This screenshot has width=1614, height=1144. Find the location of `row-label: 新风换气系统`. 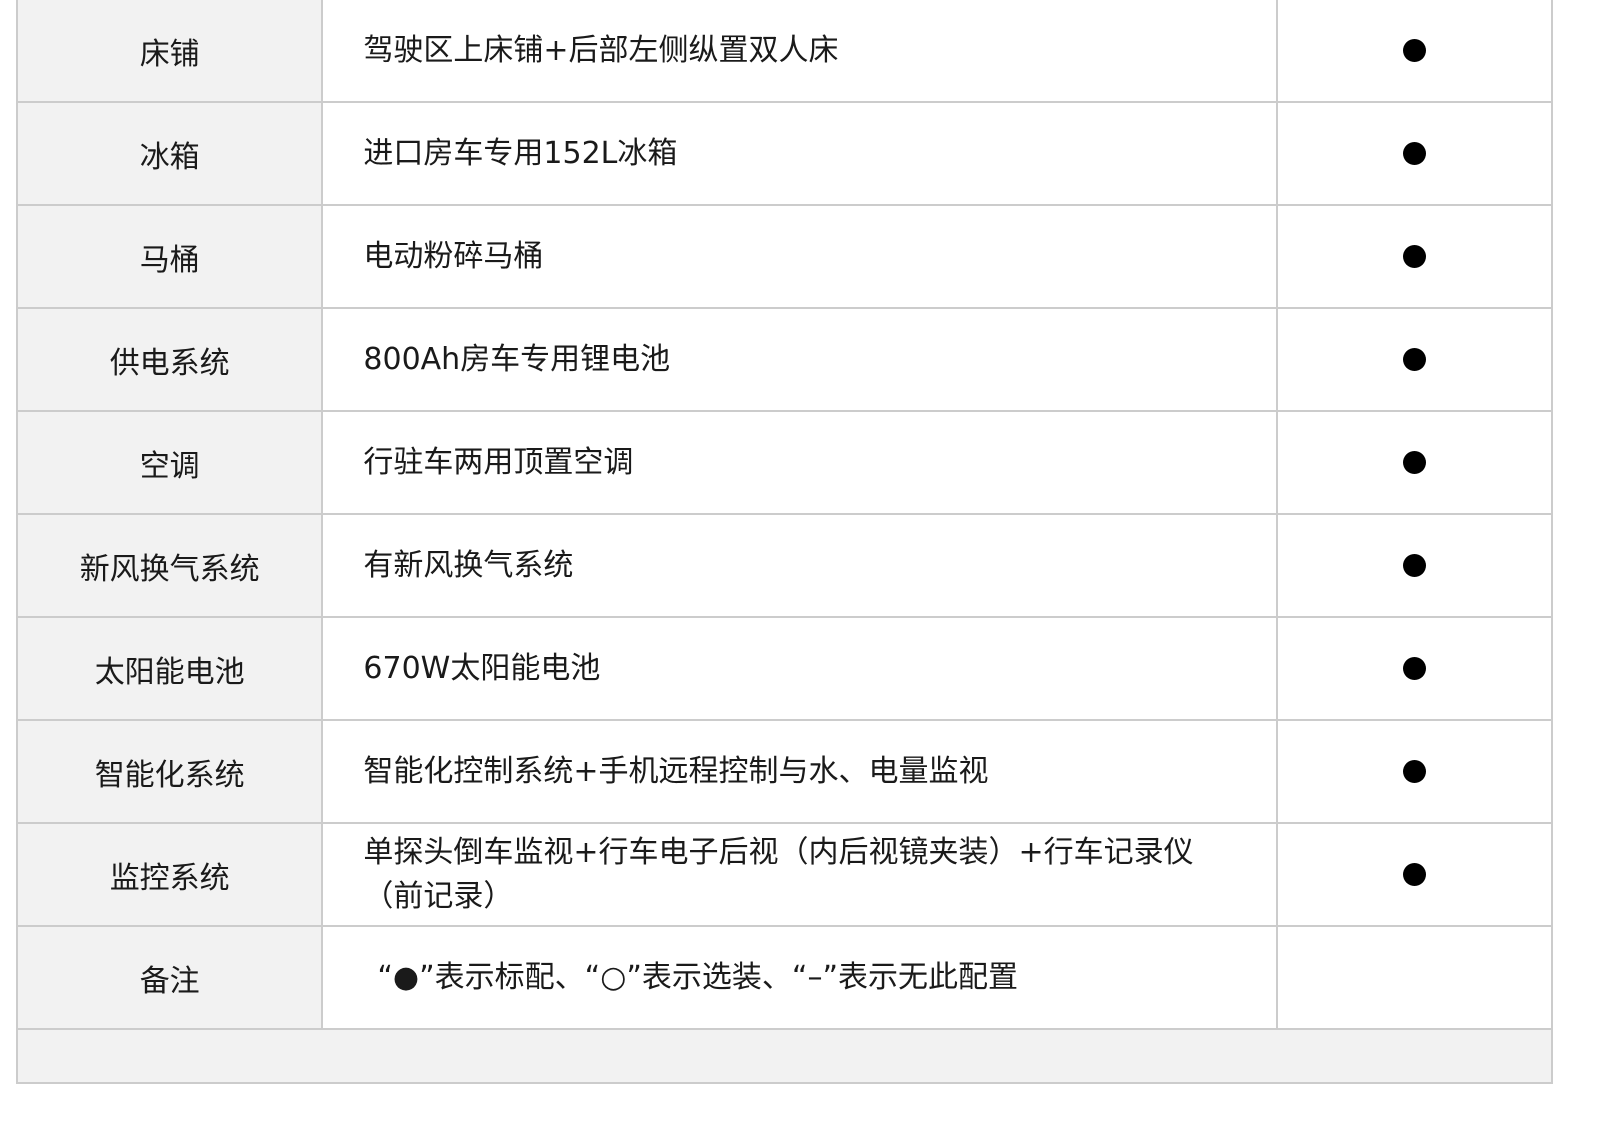

row-label: 新风换气系统 is located at coordinates (169, 565).